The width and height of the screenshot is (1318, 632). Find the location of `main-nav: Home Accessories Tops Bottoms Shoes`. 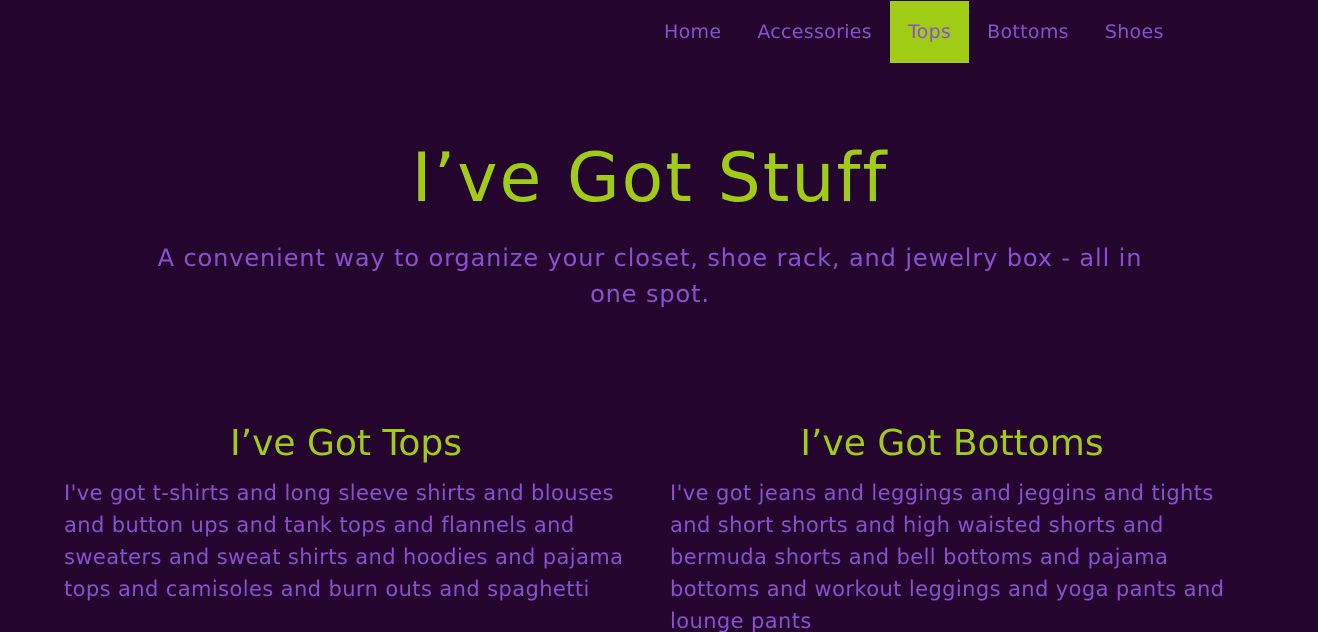

main-nav: Home Accessories Tops Bottoms Shoes is located at coordinates (914, 32).